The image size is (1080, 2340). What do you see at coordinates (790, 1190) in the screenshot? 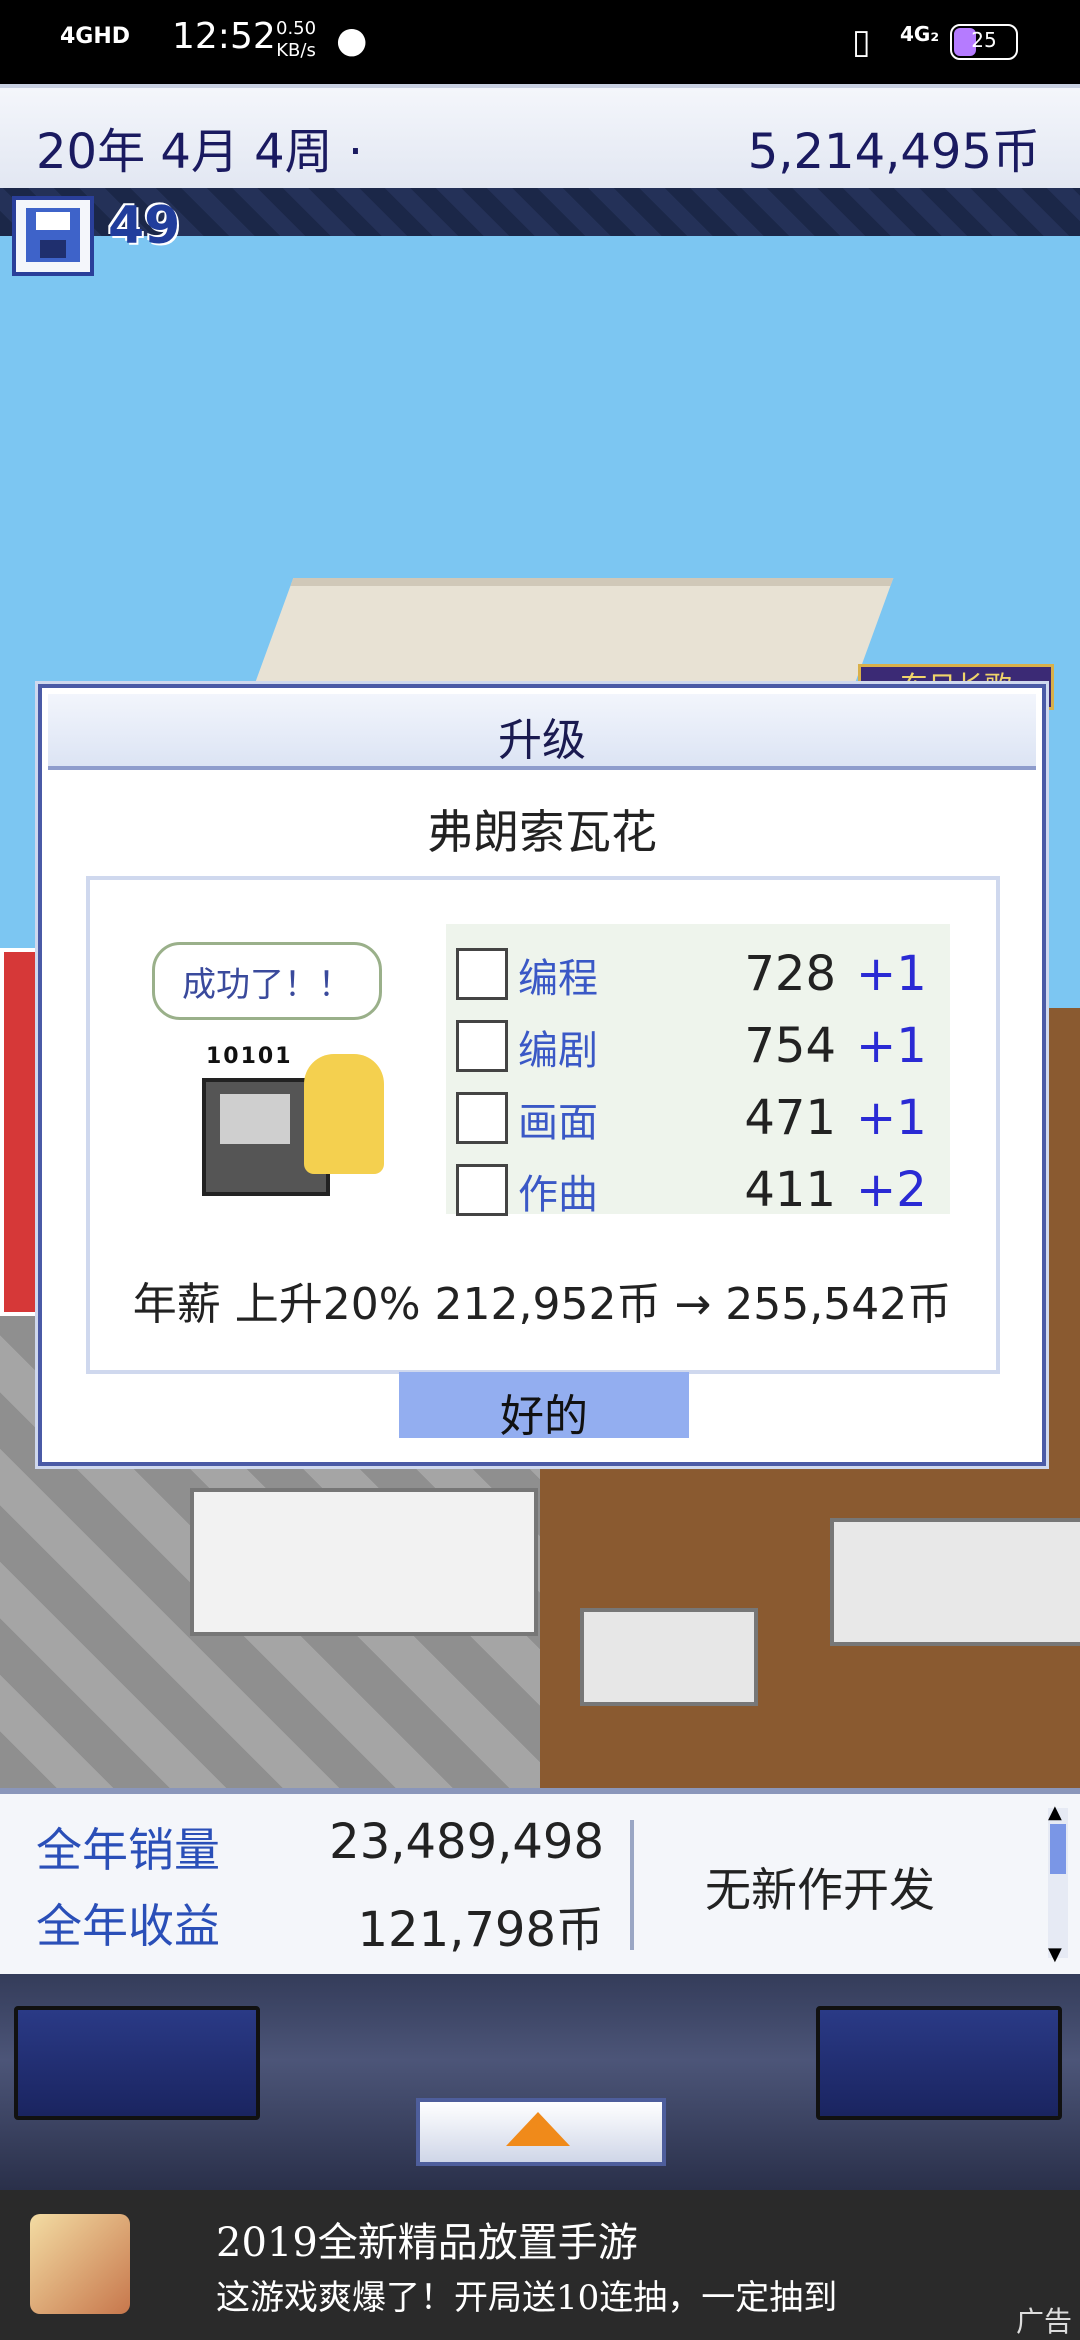
I see `stat-value: 411` at bounding box center [790, 1190].